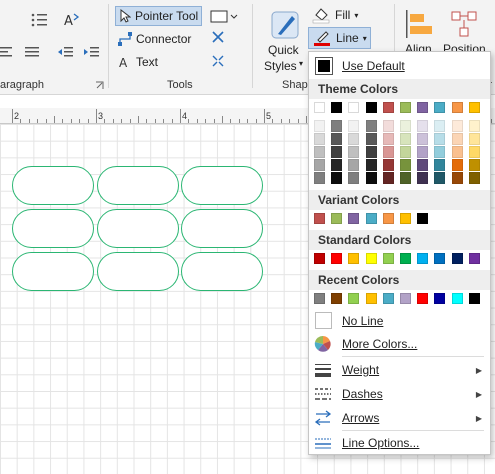 This screenshot has width=495, height=474. Describe the element at coordinates (65, 52) in the screenshot. I see `decrease-indent-icon` at that location.